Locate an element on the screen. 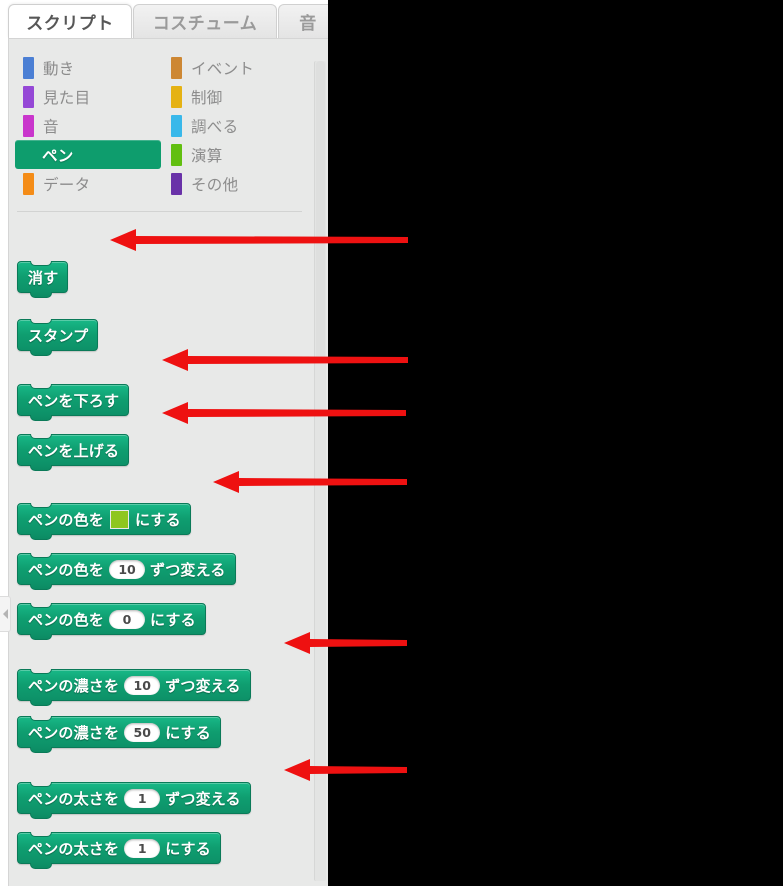  block-label: ペンを上げる is located at coordinates (74, 450).